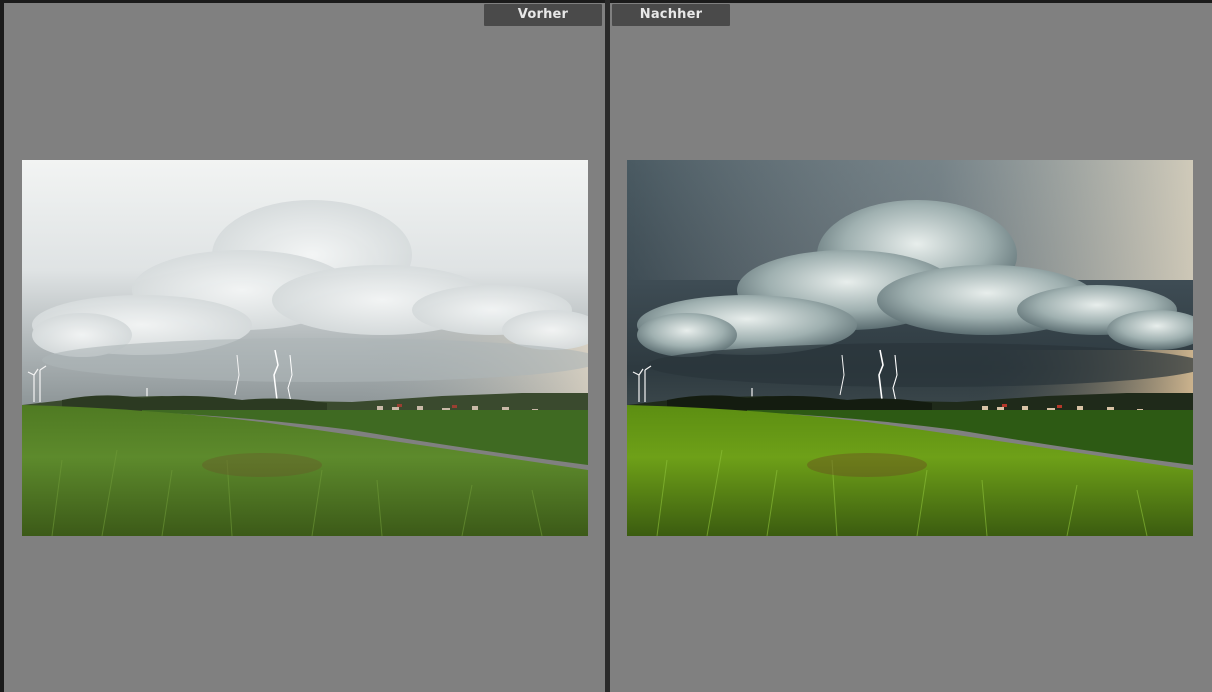  I want to click on before-label: Vorher, so click(543, 15).